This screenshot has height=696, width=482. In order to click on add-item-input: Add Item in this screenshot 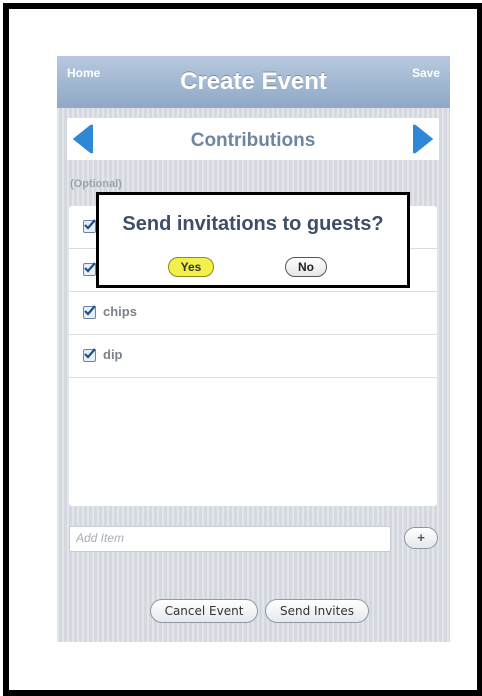, I will do `click(230, 539)`.